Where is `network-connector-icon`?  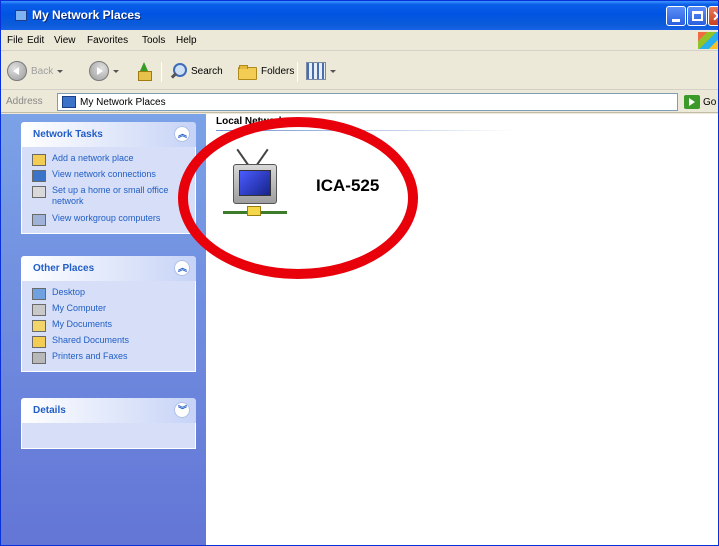 network-connector-icon is located at coordinates (254, 211).